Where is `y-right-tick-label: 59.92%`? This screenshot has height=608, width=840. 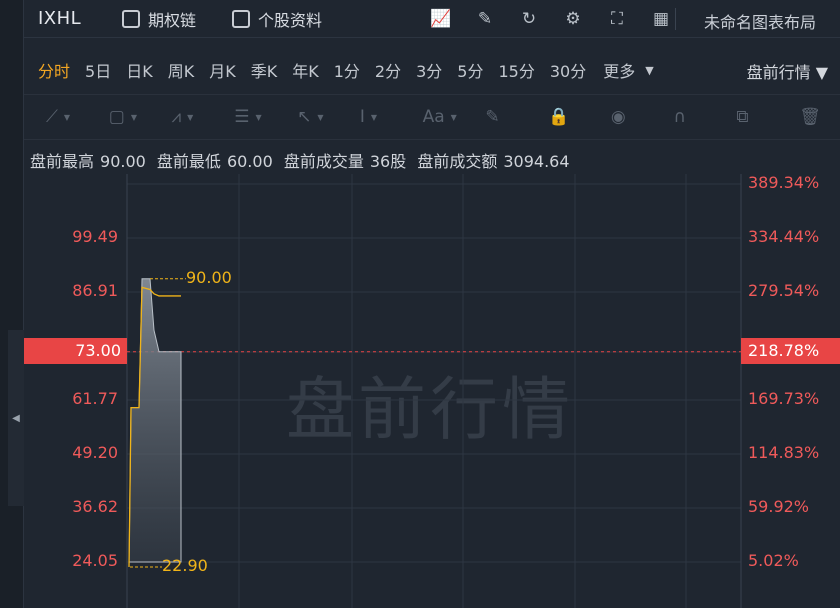
y-right-tick-label: 59.92% is located at coordinates (779, 506).